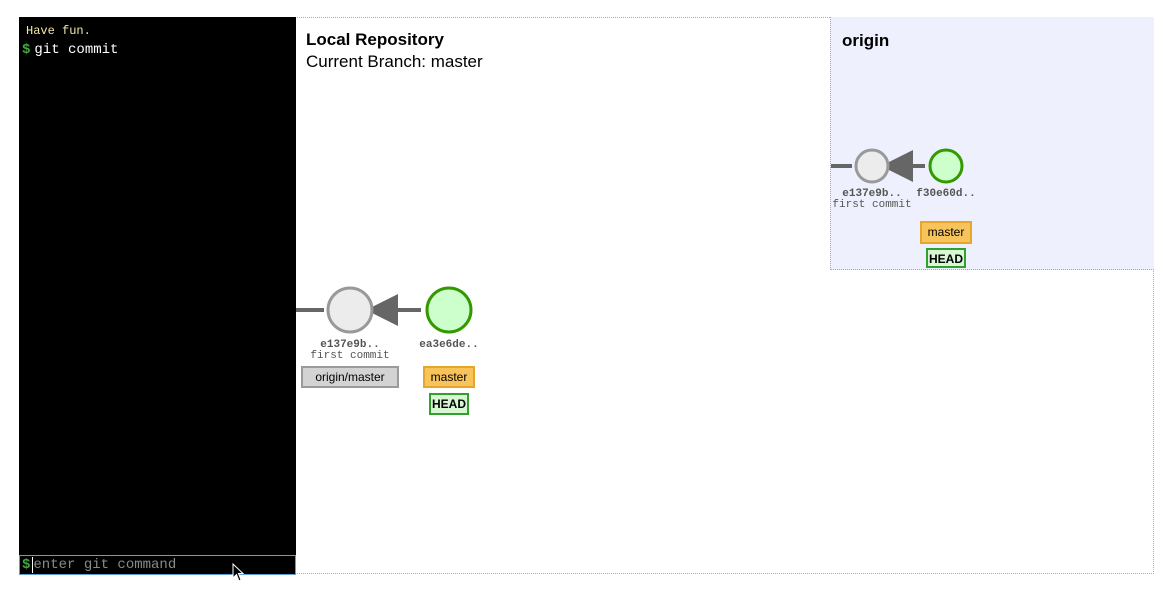 Image resolution: width=1170 pixels, height=594 pixels. Describe the element at coordinates (946, 258) in the screenshot. I see `tag-origin-repo-head: HEAD` at that location.